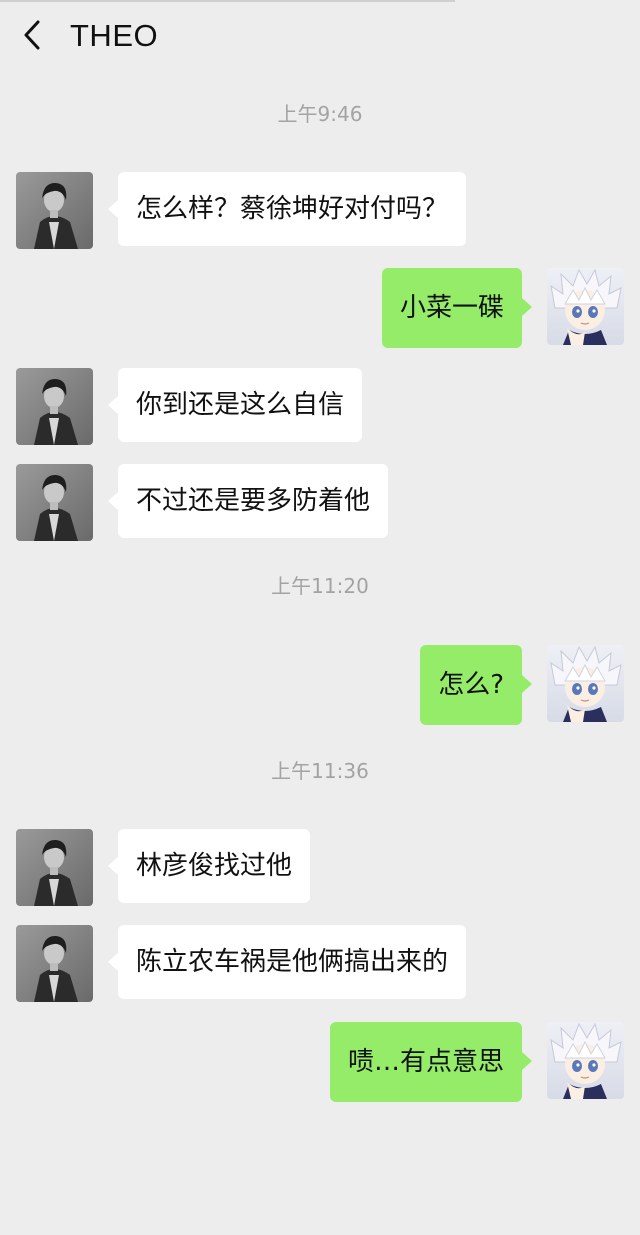 The height and width of the screenshot is (1235, 640). Describe the element at coordinates (235, 405) in the screenshot. I see `received-message: 你到还是这么自信` at that location.